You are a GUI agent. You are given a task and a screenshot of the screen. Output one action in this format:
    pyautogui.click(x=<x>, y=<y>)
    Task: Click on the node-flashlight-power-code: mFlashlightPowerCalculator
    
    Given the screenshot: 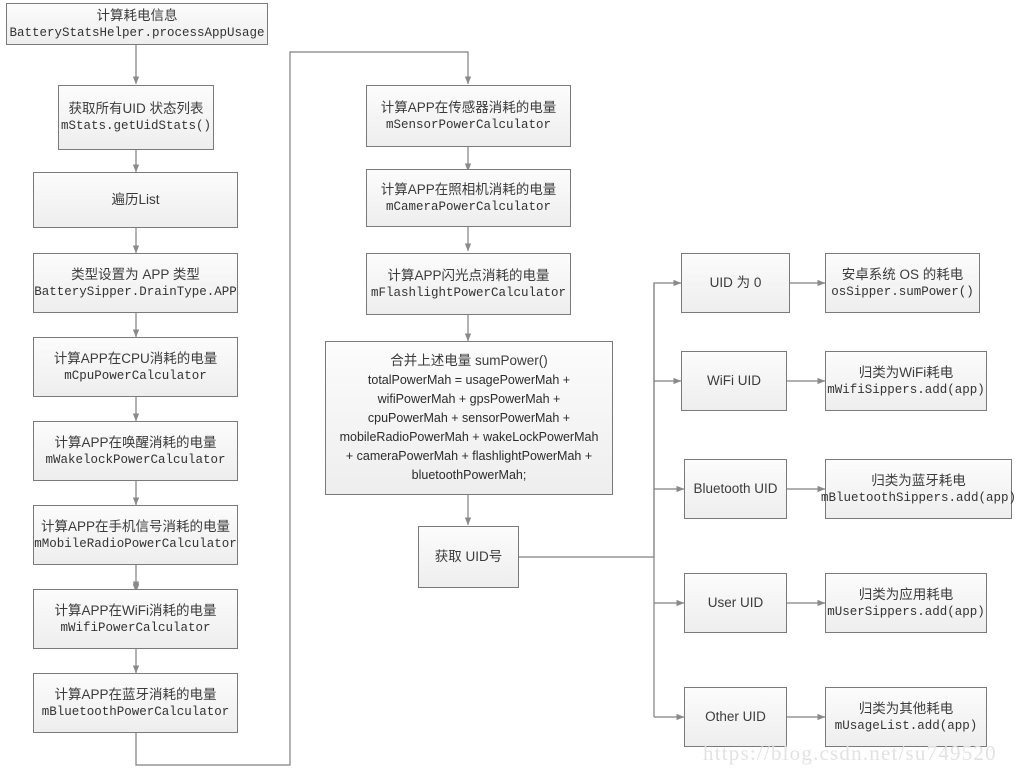 What is the action you would take?
    pyautogui.click(x=468, y=292)
    